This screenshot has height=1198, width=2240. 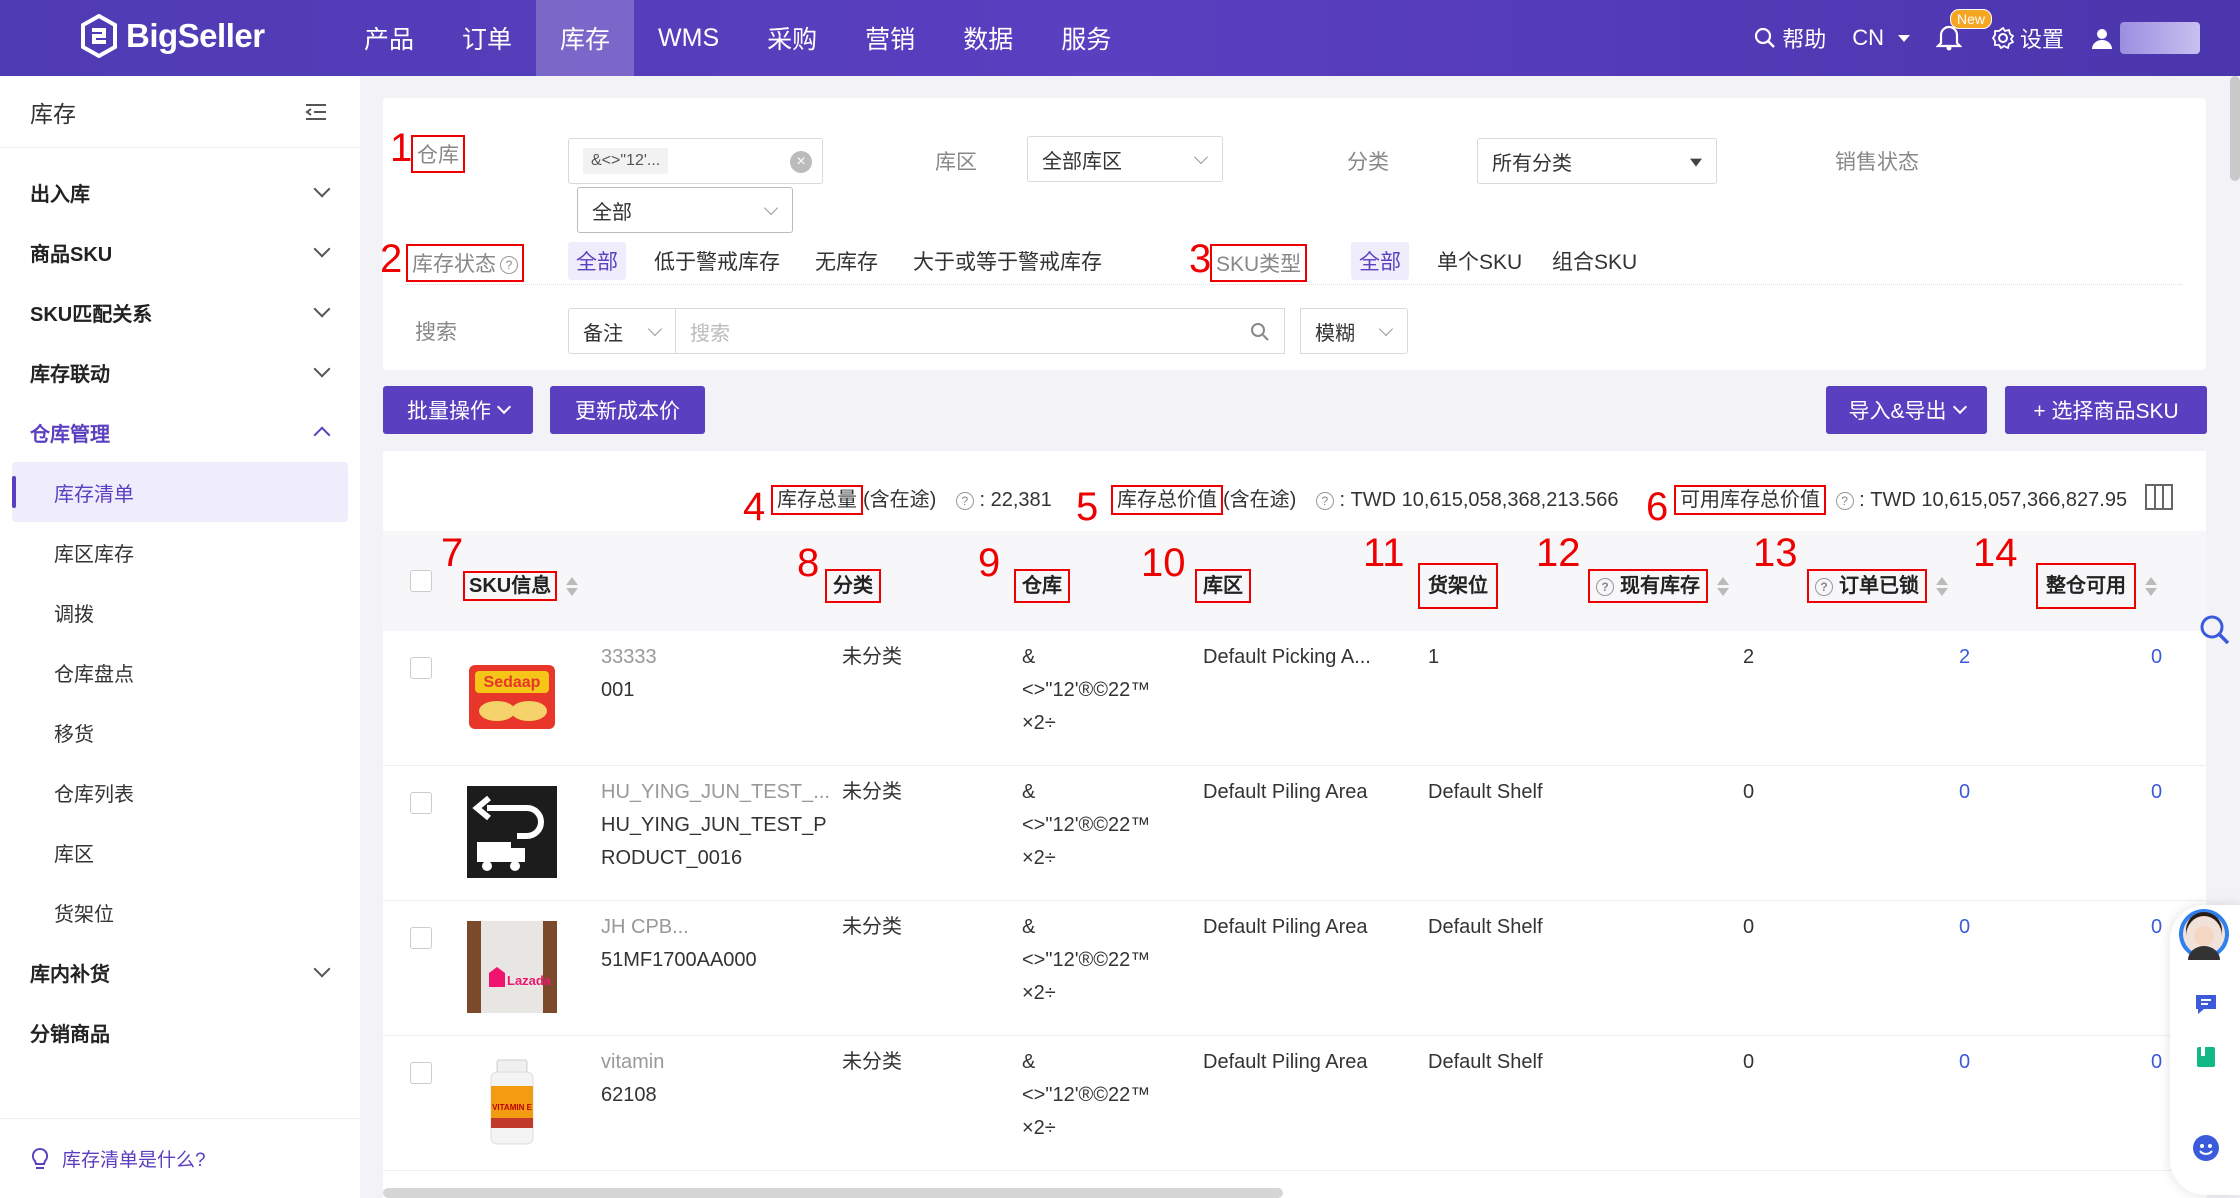 What do you see at coordinates (597, 261) in the screenshot?
I see `stock-status-option-all: 全部` at bounding box center [597, 261].